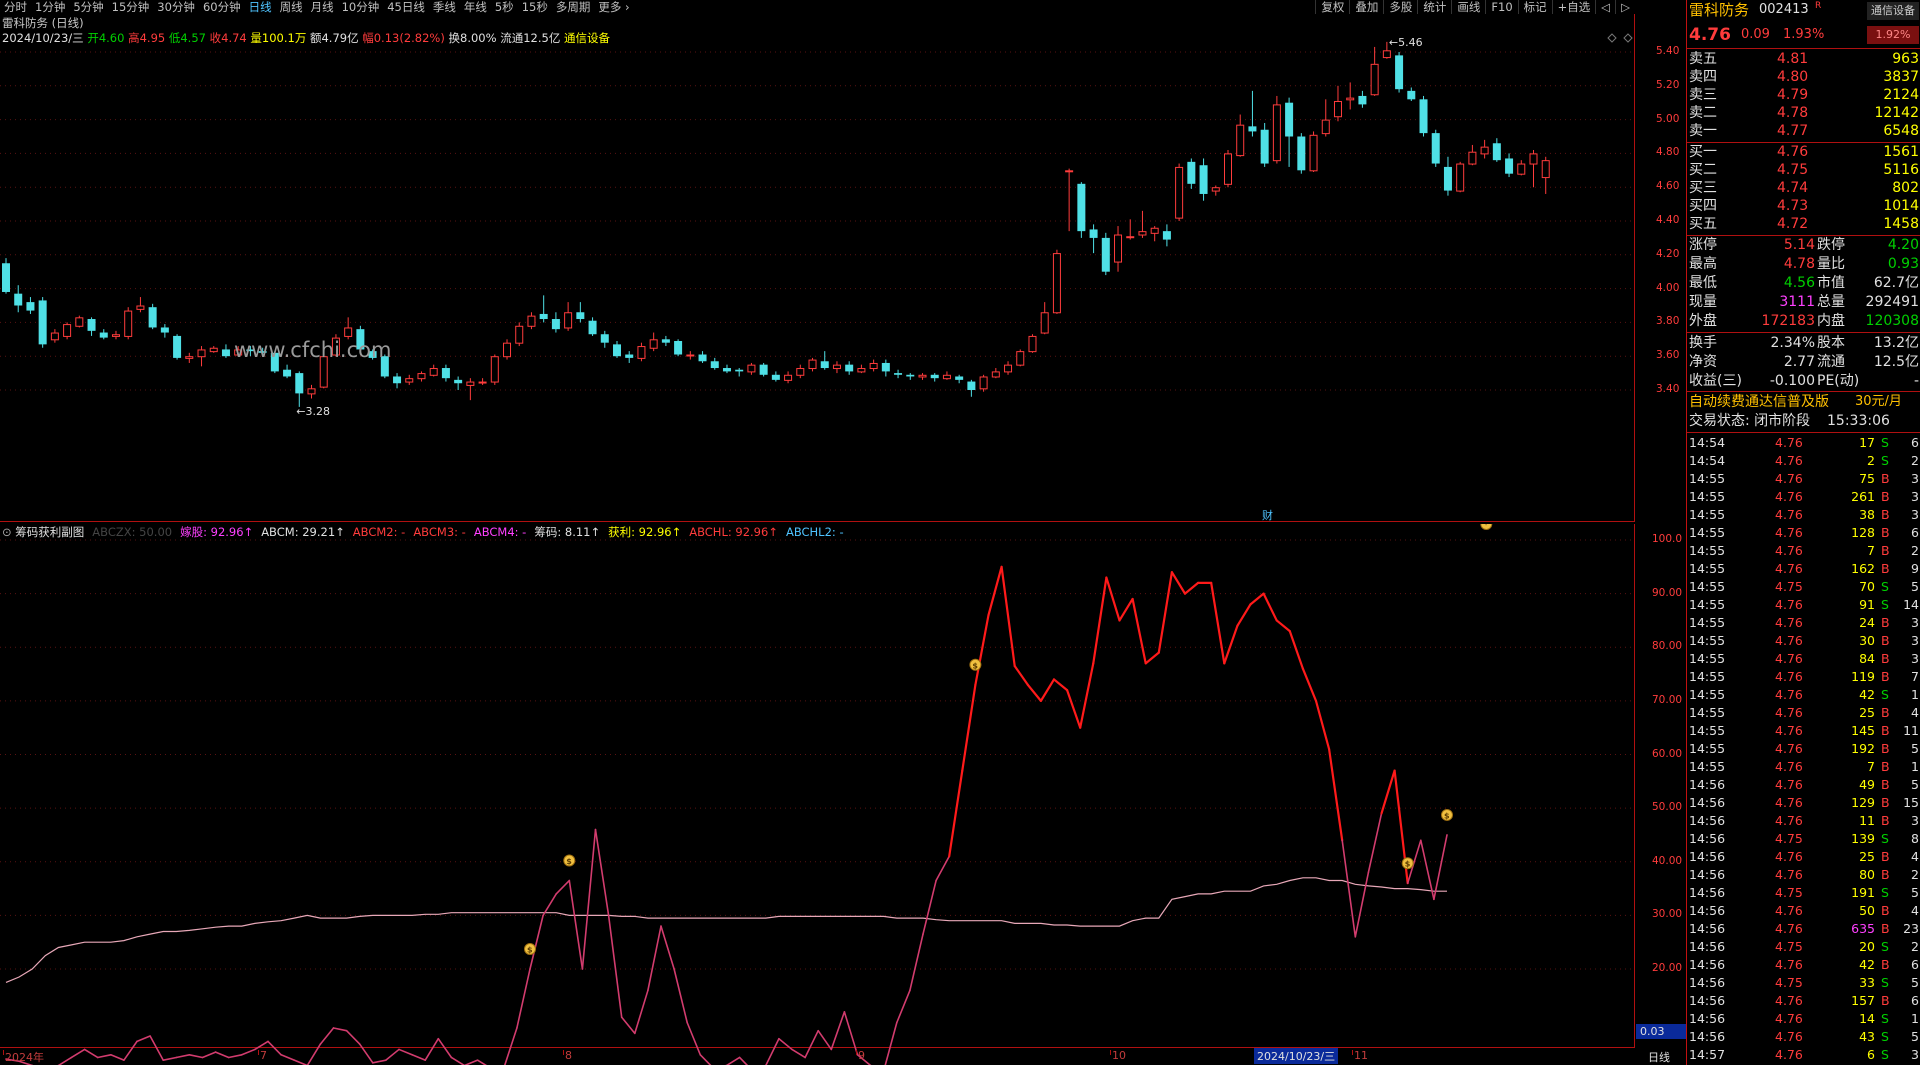 The image size is (1920, 1065). What do you see at coordinates (1803, 767) in the screenshot?
I see `tick-row: 14:55 4.76 7 B 1` at bounding box center [1803, 767].